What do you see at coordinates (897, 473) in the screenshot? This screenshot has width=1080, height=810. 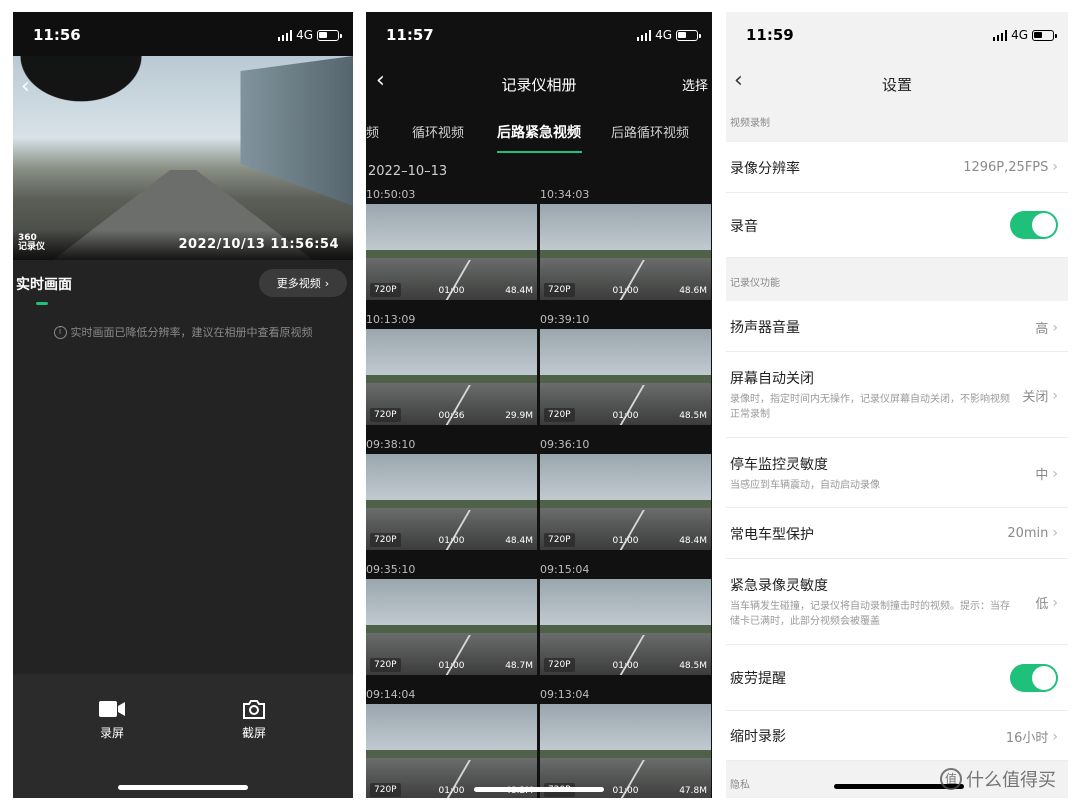 I see `setting-parking-sensitivity: 停车监控灵敏度 当感应到车辆震动，自动启动录像 中 ›` at bounding box center [897, 473].